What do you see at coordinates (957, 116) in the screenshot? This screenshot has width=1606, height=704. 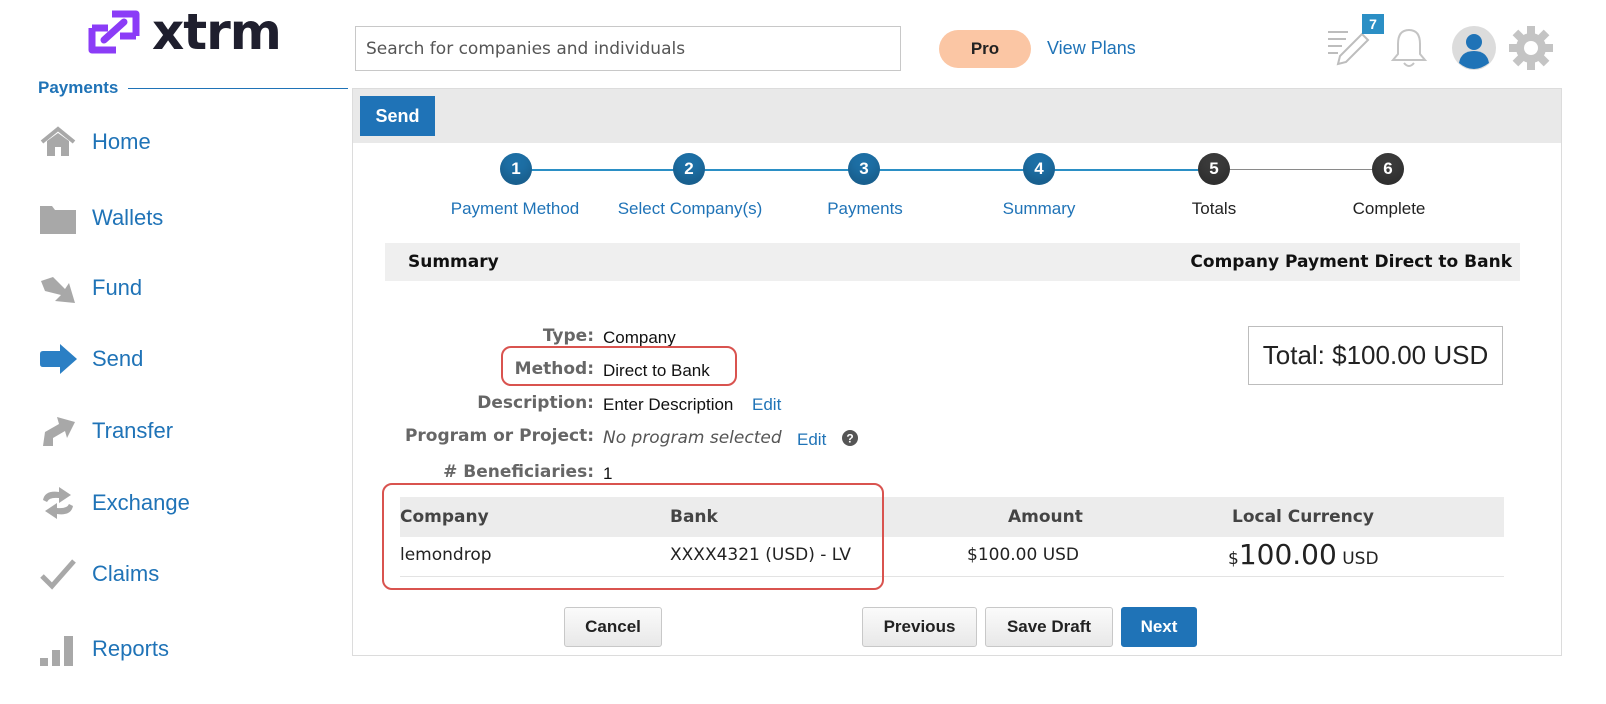 I see `panel-tab-bar: Send` at bounding box center [957, 116].